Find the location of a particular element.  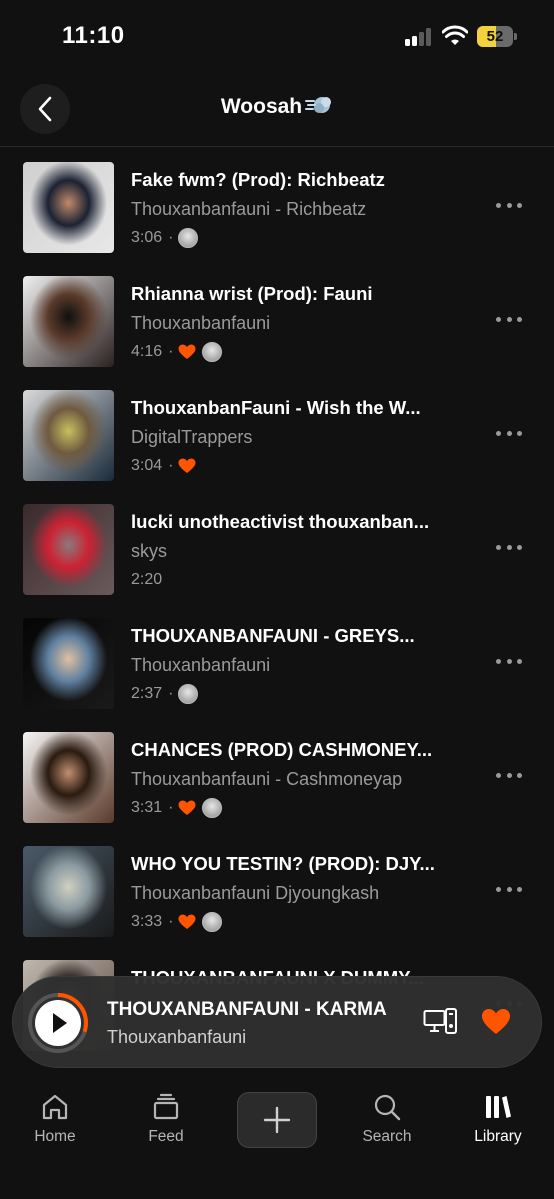

tab-home: Home is located at coordinates (55, 1119).